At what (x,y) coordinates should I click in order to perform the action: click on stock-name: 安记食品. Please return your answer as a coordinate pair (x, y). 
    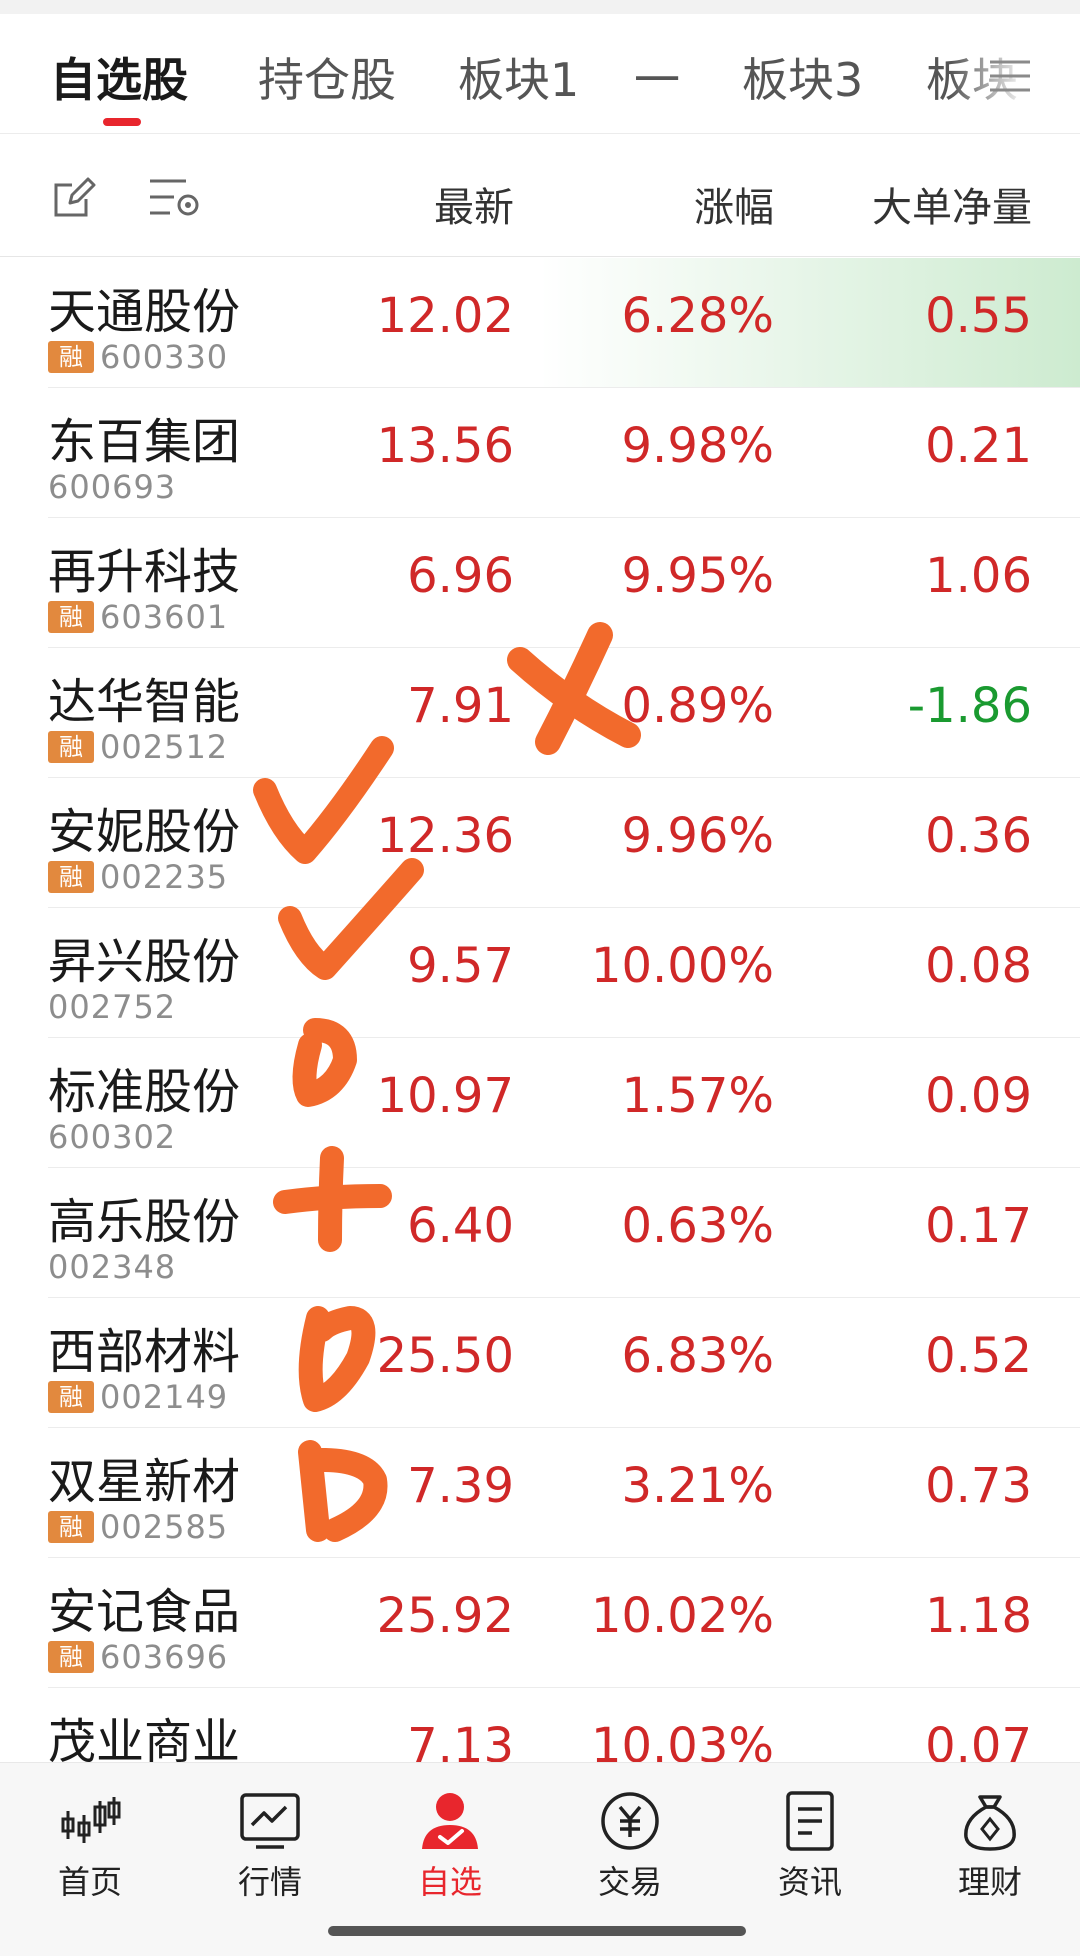
    Looking at the image, I should click on (144, 1612).